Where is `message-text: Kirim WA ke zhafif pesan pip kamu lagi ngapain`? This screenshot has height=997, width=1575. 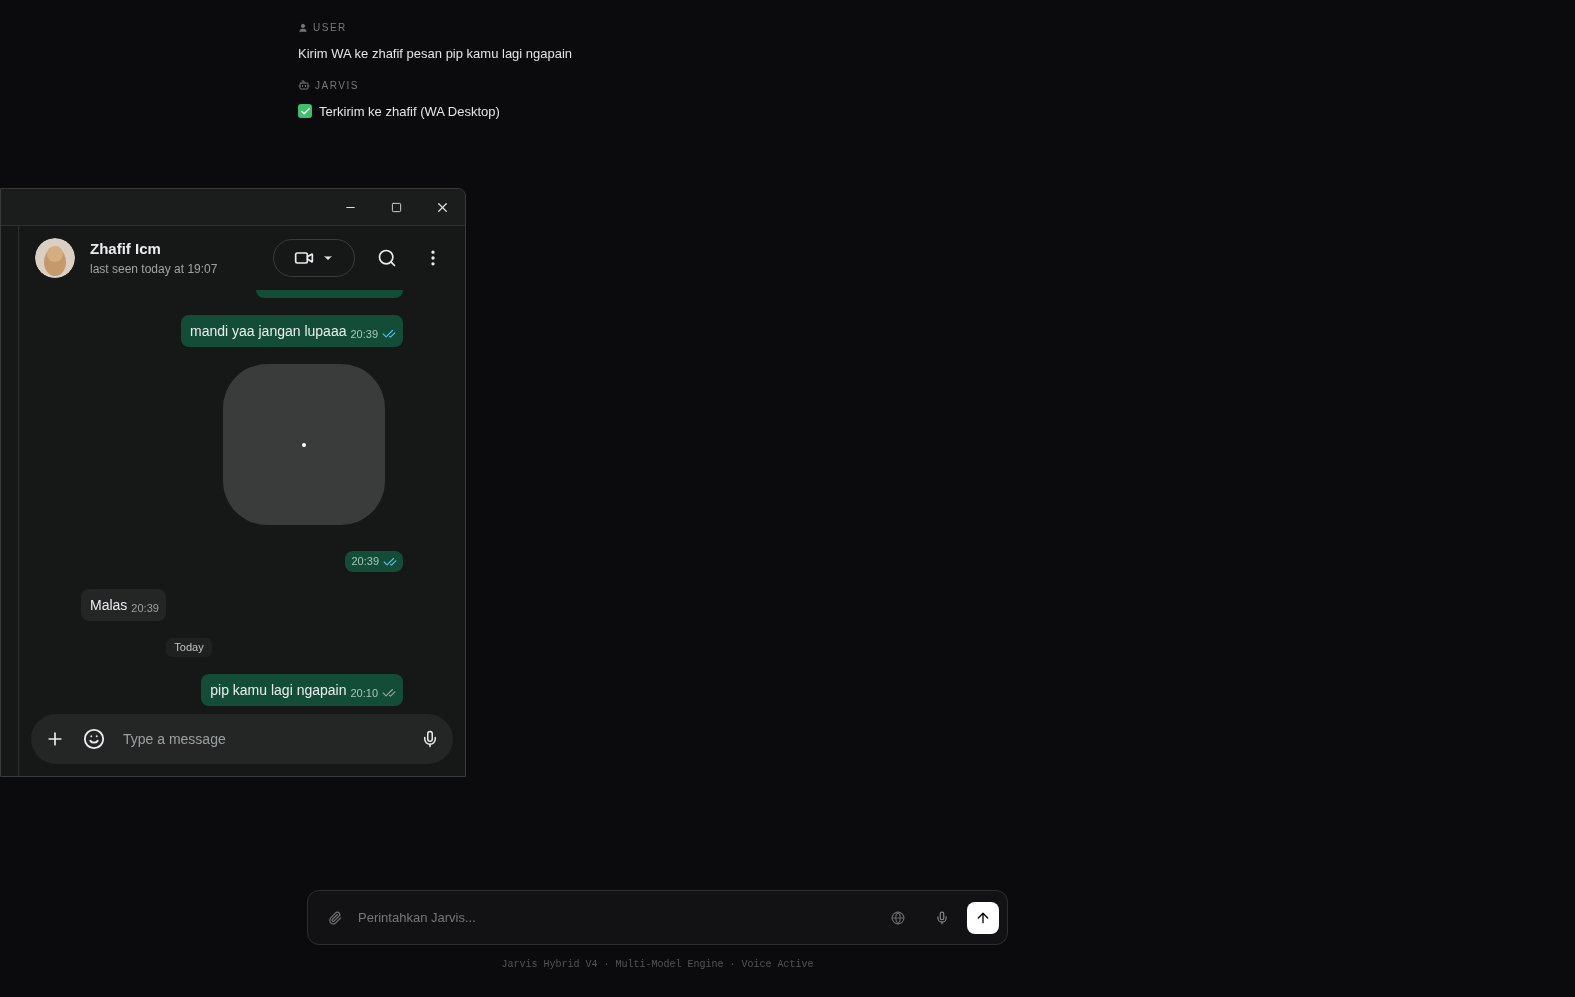 message-text: Kirim WA ke zhafif pesan pip kamu lagi ngapain is located at coordinates (435, 54).